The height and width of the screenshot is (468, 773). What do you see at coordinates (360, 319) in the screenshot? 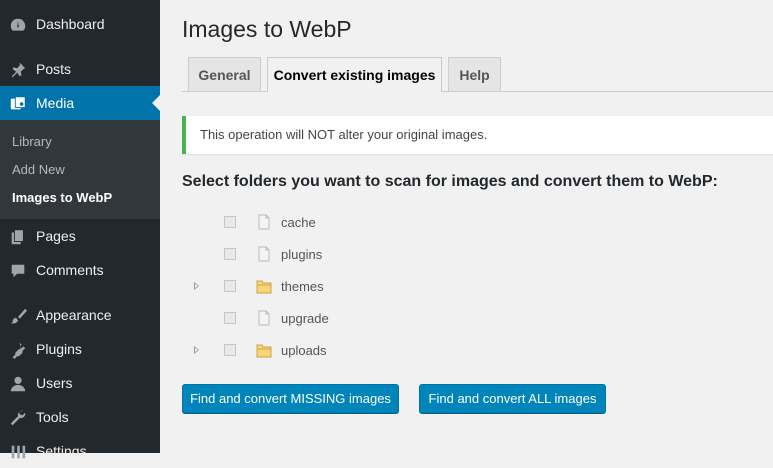
I see `folder-row-upgrade: upgrade` at bounding box center [360, 319].